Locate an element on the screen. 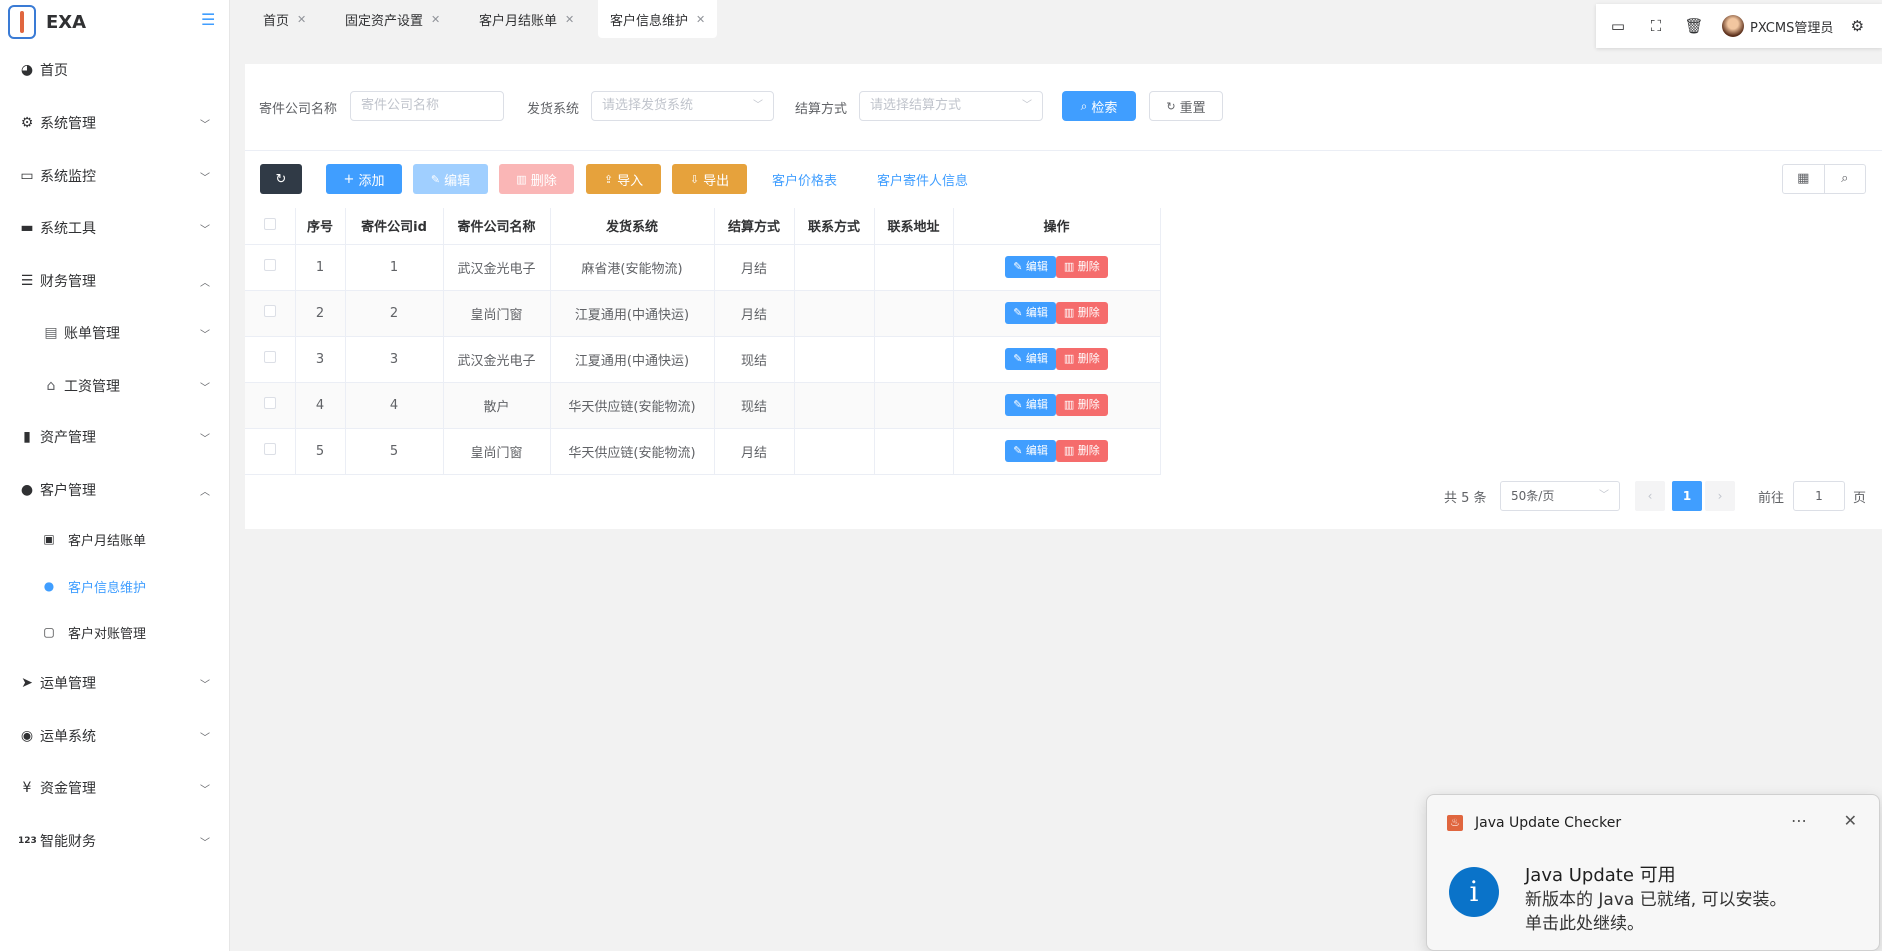  tab-home: 首页 ✕ is located at coordinates (284, 19).